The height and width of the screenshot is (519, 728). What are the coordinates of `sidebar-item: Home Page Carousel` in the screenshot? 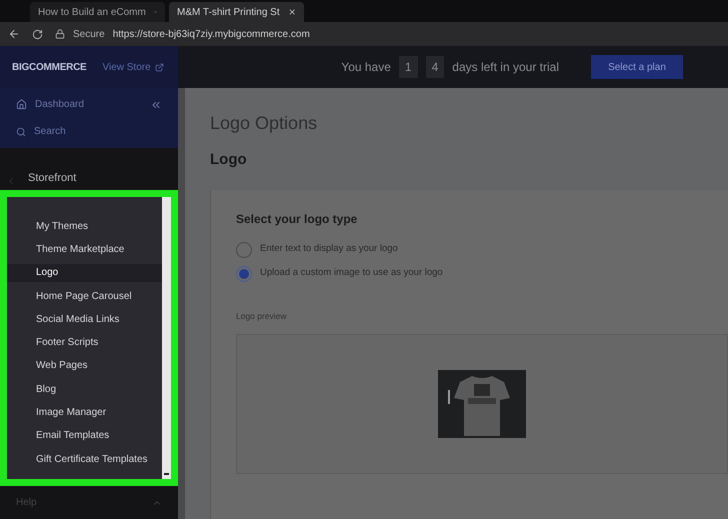 It's located at (84, 296).